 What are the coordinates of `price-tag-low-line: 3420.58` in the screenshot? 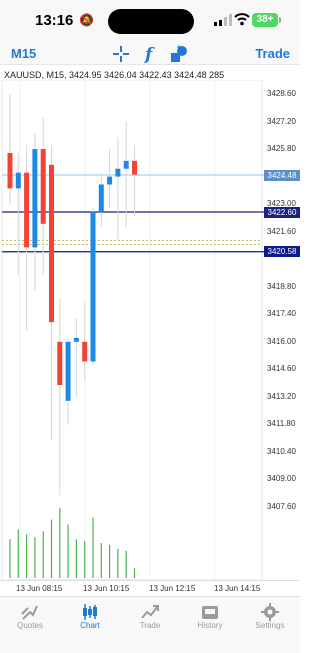 It's located at (282, 252).